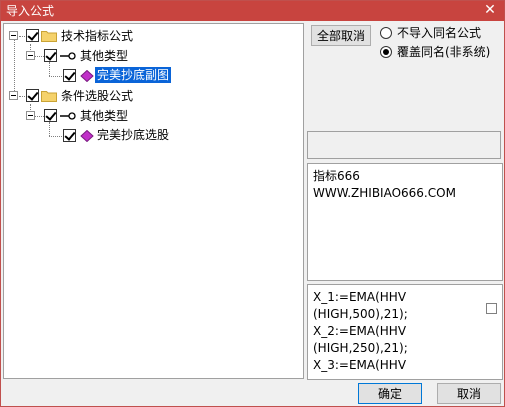 The image size is (505, 407). What do you see at coordinates (341, 35) in the screenshot?
I see `deselect-all-button: 全部取消` at bounding box center [341, 35].